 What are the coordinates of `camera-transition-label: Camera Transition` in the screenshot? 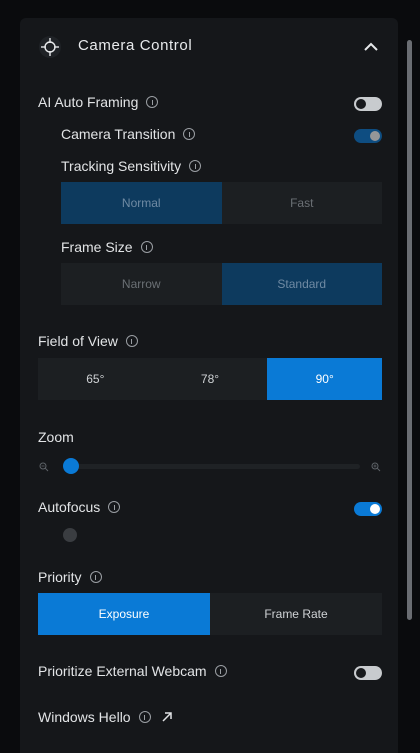 It's located at (118, 134).